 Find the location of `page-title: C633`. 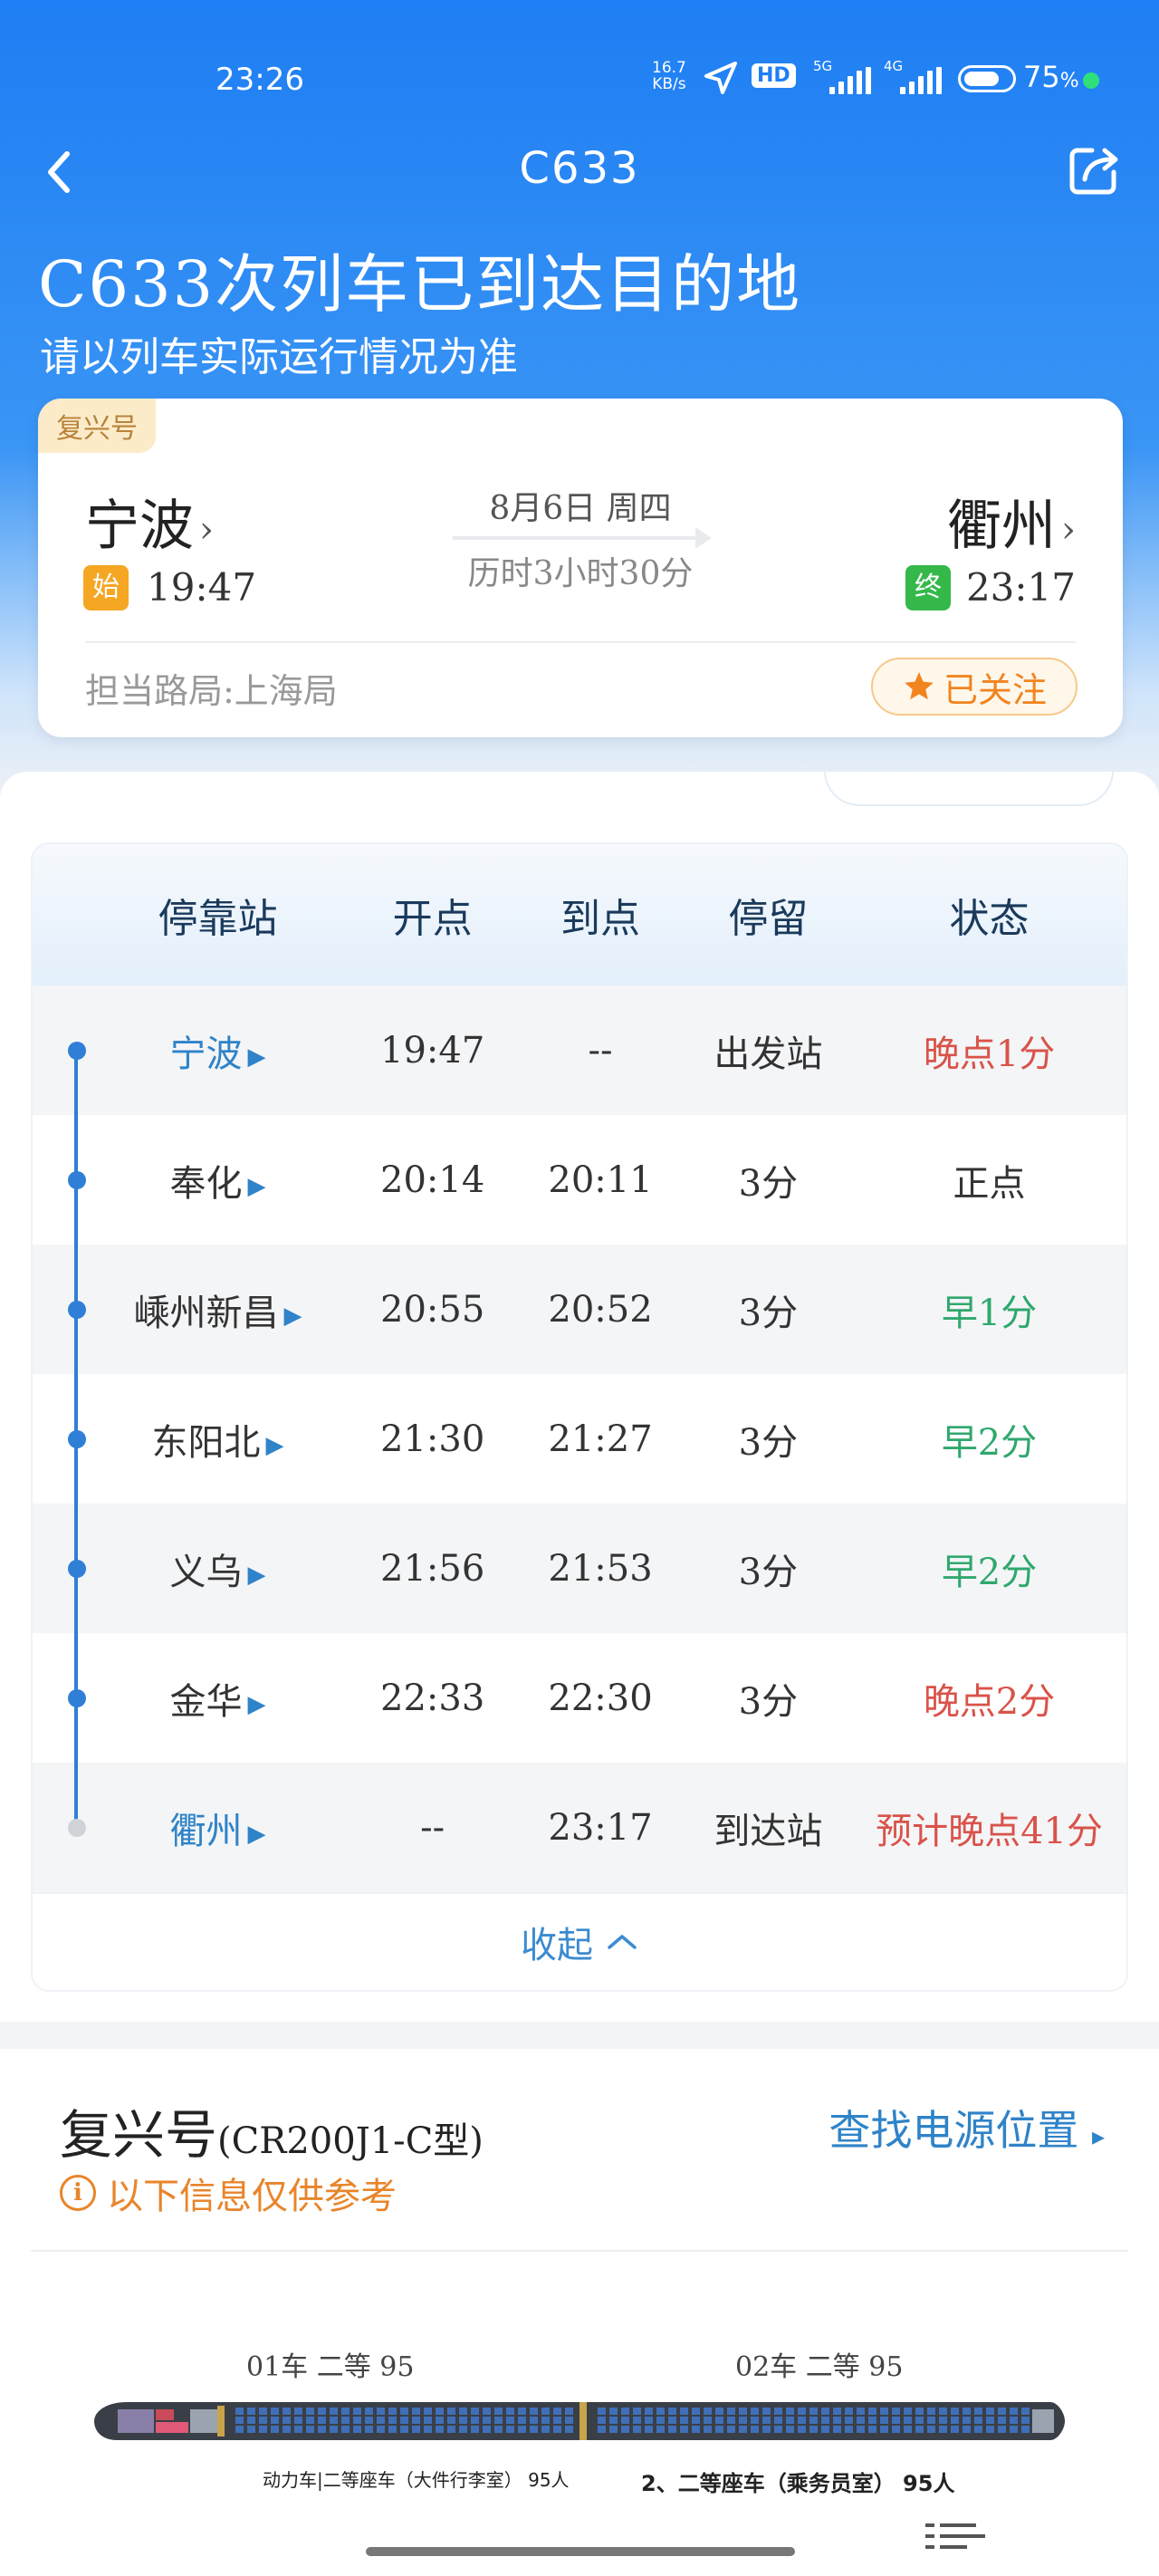

page-title: C633 is located at coordinates (579, 168).